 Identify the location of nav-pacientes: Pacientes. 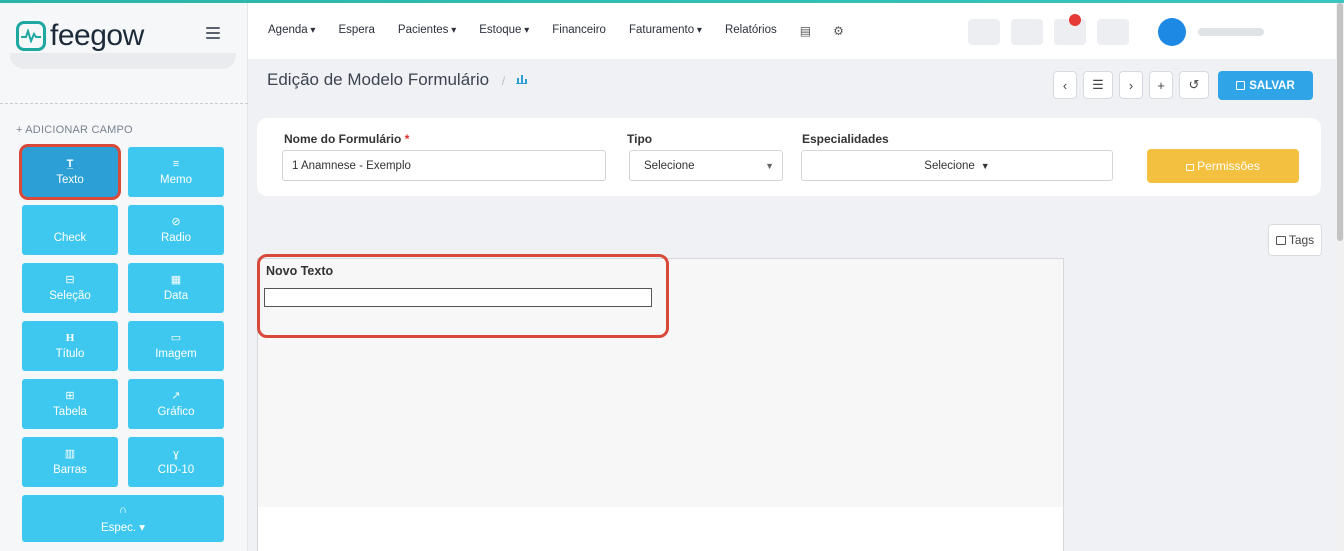
(427, 31).